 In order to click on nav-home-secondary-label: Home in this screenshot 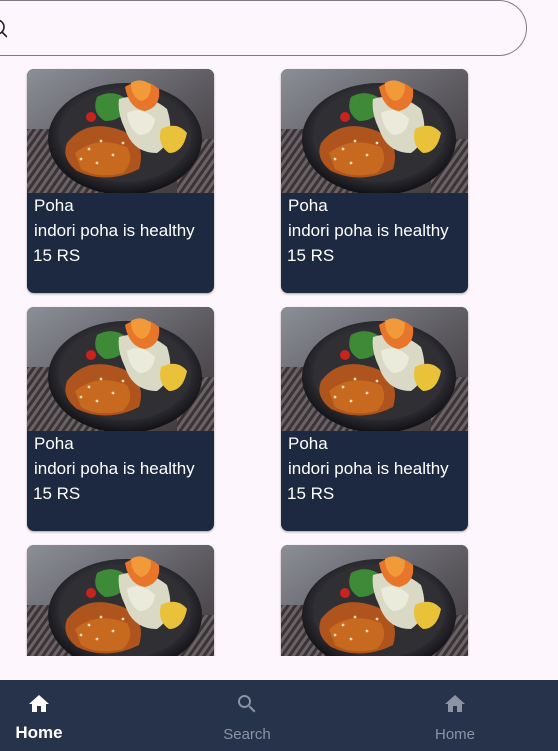, I will do `click(454, 734)`.